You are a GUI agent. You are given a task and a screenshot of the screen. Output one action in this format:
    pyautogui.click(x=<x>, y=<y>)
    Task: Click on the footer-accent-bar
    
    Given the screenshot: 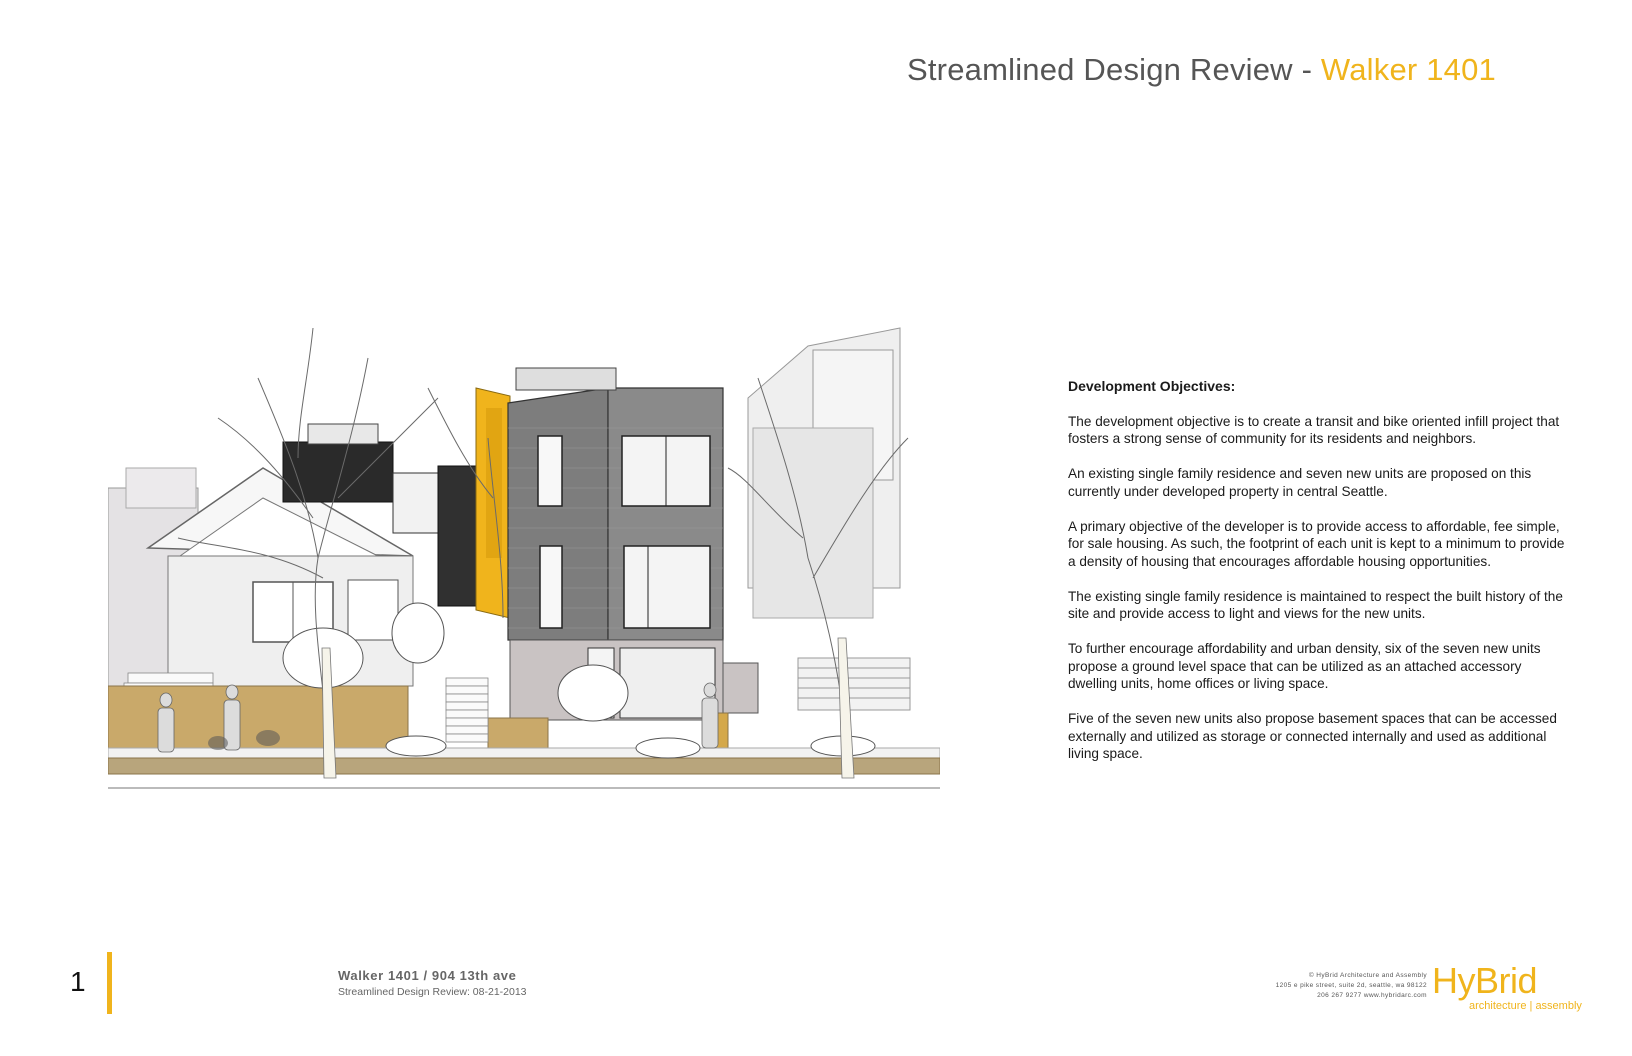 What is the action you would take?
    pyautogui.click(x=109, y=983)
    